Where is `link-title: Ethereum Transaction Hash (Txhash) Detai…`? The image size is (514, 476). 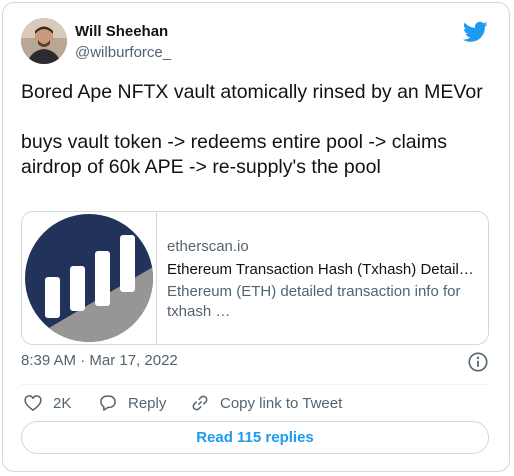 link-title: Ethereum Transaction Hash (Txhash) Detai… is located at coordinates (323, 269).